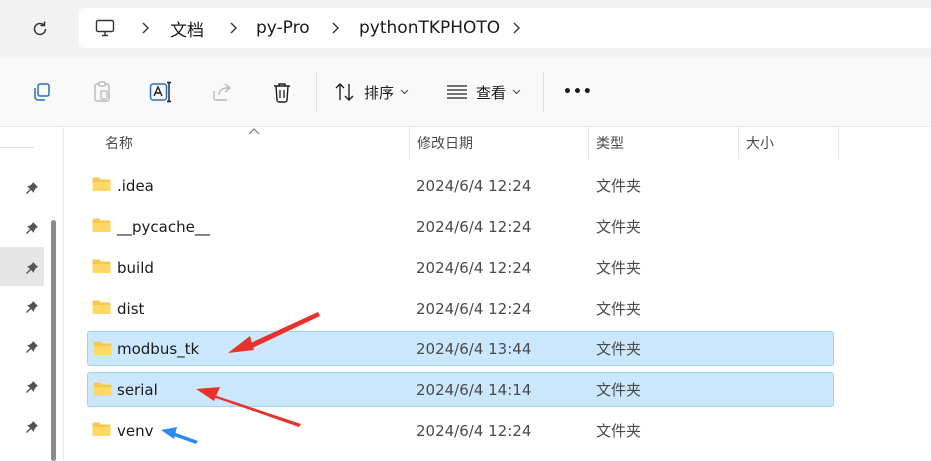 This screenshot has width=931, height=461. I want to click on sort-menu-button: 排序, so click(371, 92).